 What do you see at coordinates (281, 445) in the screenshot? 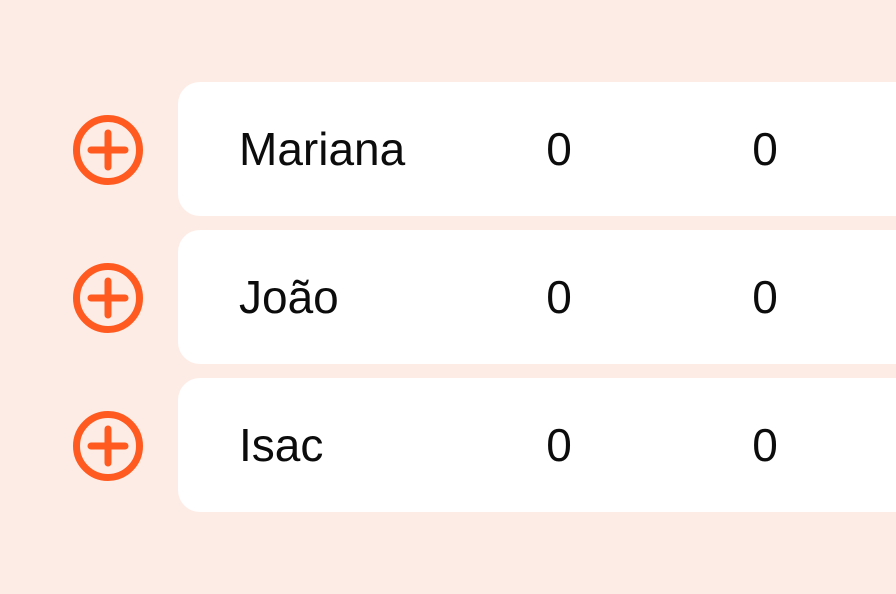
I see `player-name: Isac` at bounding box center [281, 445].